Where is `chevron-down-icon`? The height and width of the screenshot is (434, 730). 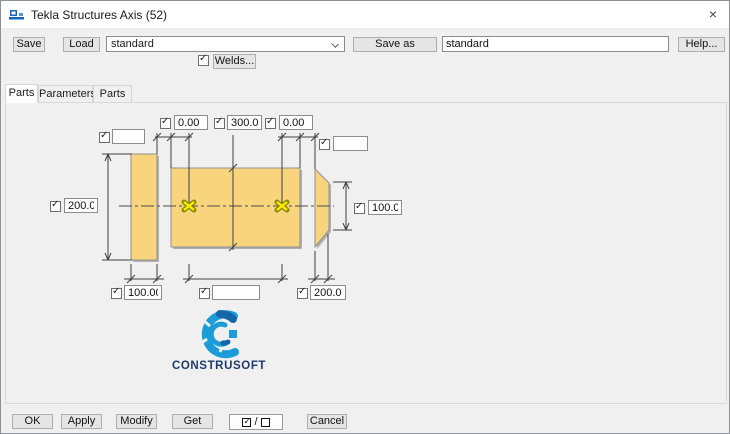 chevron-down-icon is located at coordinates (335, 44).